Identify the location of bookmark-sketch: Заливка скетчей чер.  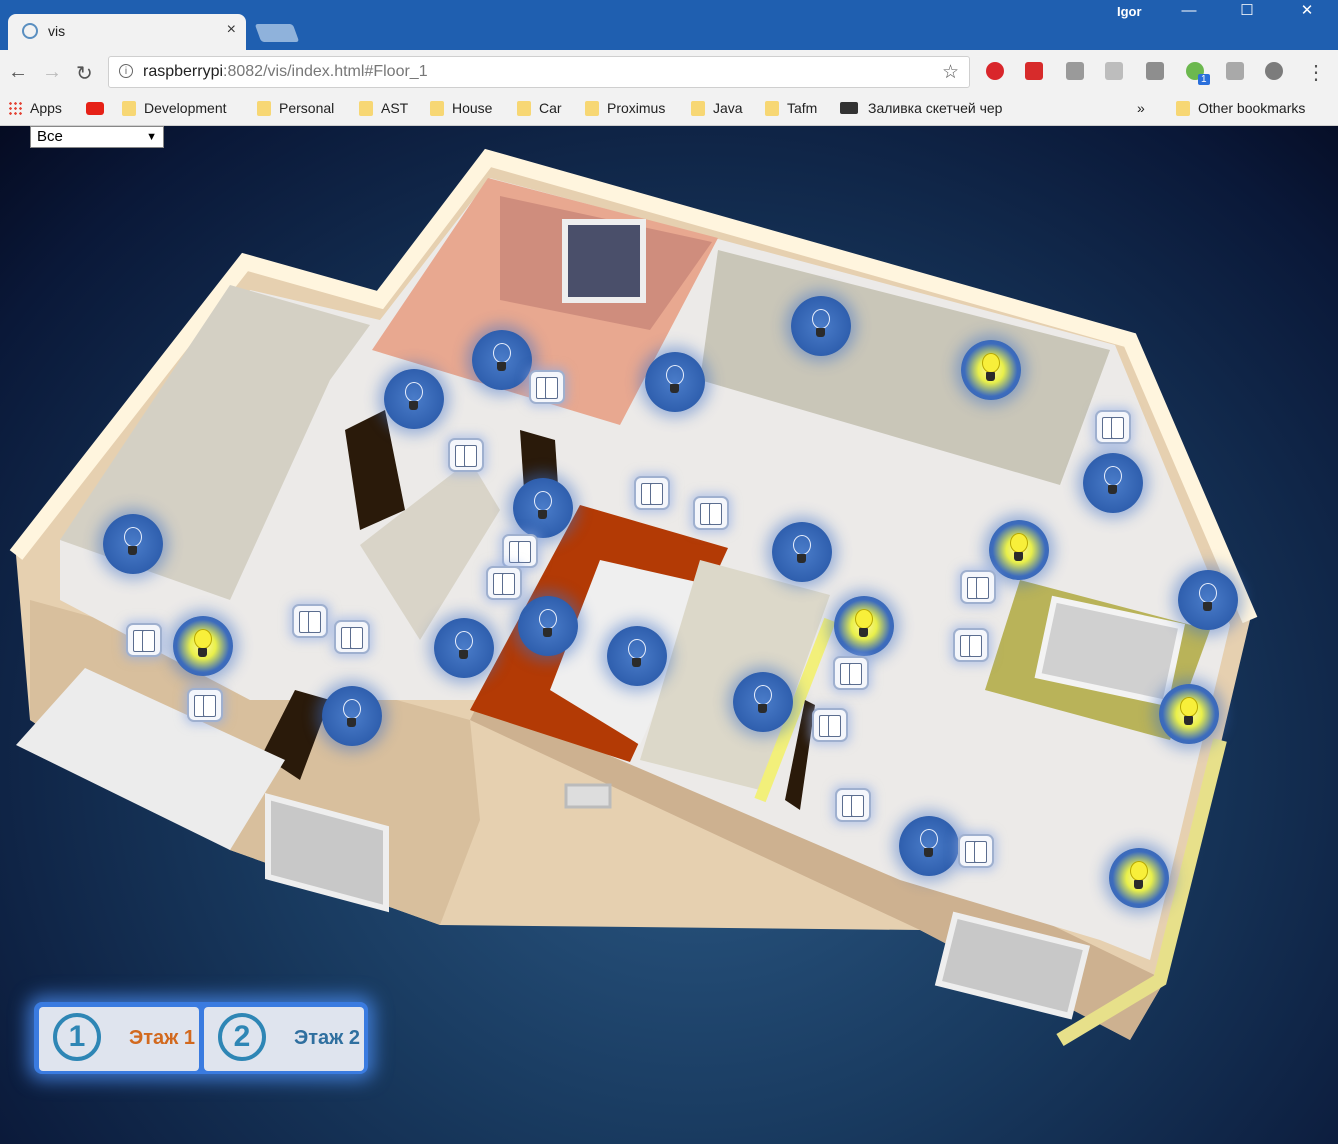
(921, 108).